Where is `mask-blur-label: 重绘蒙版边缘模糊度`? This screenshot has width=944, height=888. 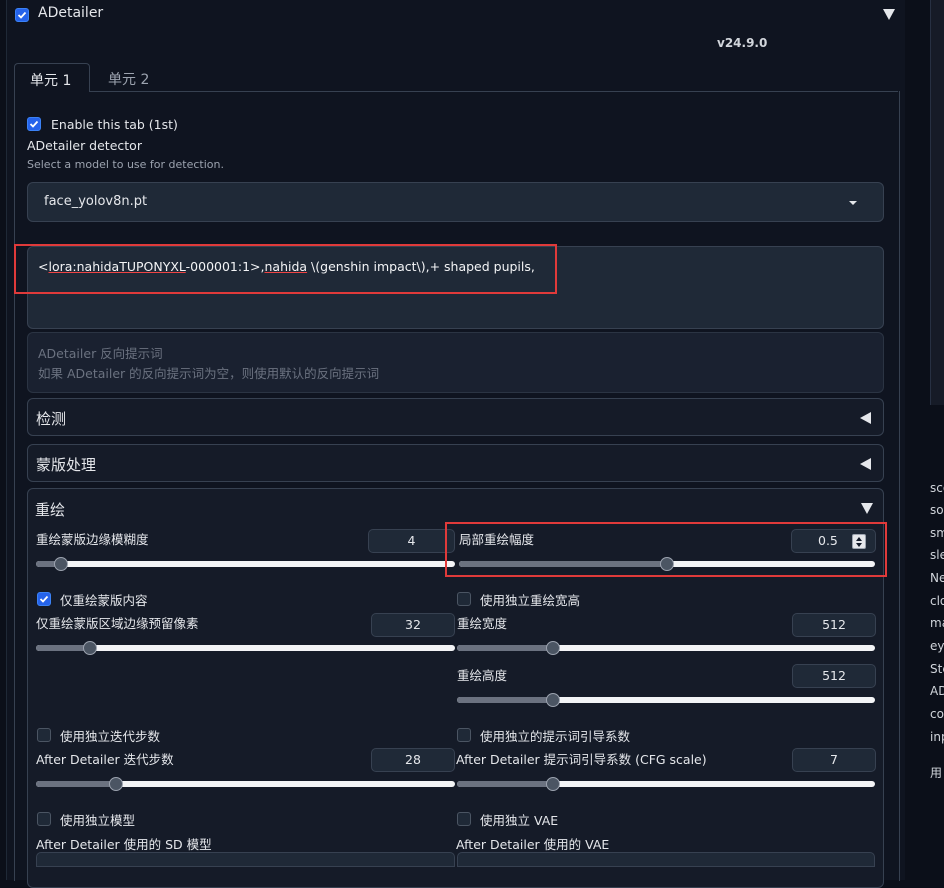 mask-blur-label: 重绘蒙版边缘模糊度 is located at coordinates (92, 539).